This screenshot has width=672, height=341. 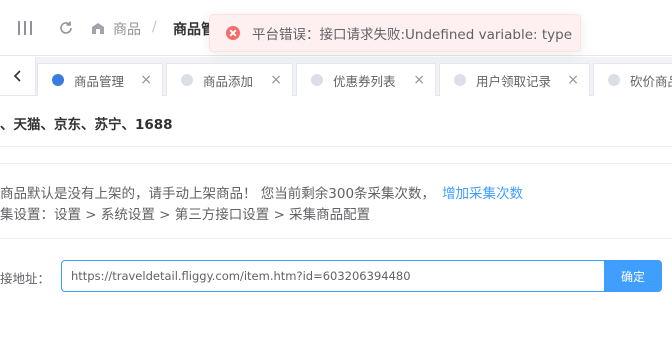 I want to click on settings-path-text: 集设置：设置 > 系统设置 > 第三方接口设置 > 采集商品配置, so click(x=185, y=215).